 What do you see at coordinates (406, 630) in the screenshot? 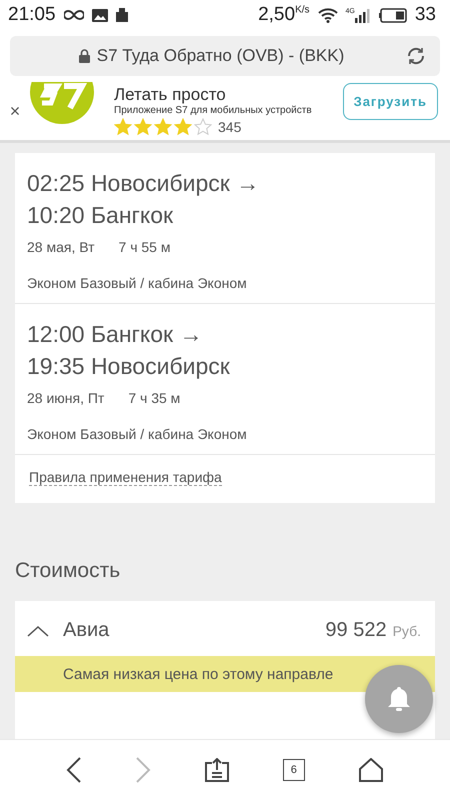
I see `currency: Руб.` at bounding box center [406, 630].